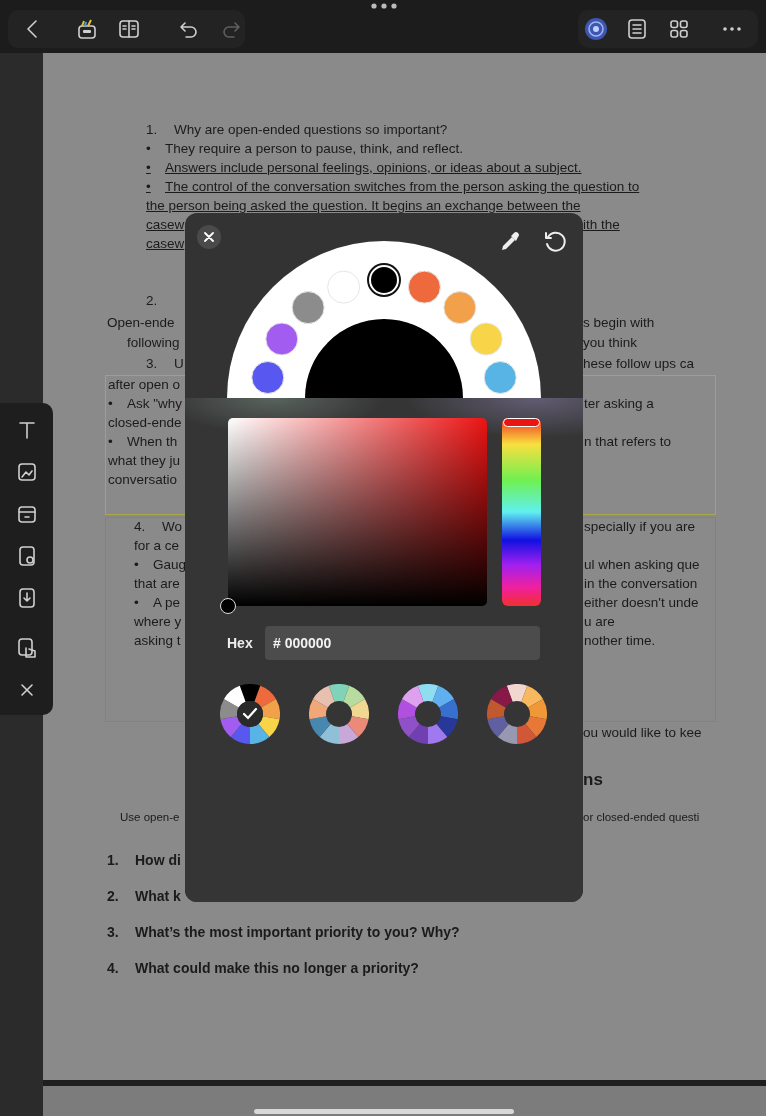  What do you see at coordinates (642, 564) in the screenshot?
I see `text-fragment: ul when asking que` at bounding box center [642, 564].